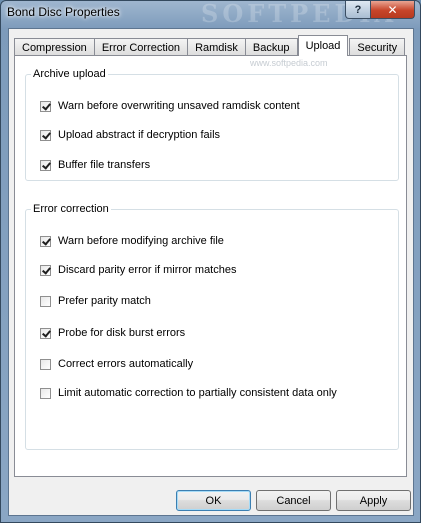 The image size is (421, 523). What do you see at coordinates (289, 63) in the screenshot?
I see `softpedia-url-watermark: www.softpedia.com` at bounding box center [289, 63].